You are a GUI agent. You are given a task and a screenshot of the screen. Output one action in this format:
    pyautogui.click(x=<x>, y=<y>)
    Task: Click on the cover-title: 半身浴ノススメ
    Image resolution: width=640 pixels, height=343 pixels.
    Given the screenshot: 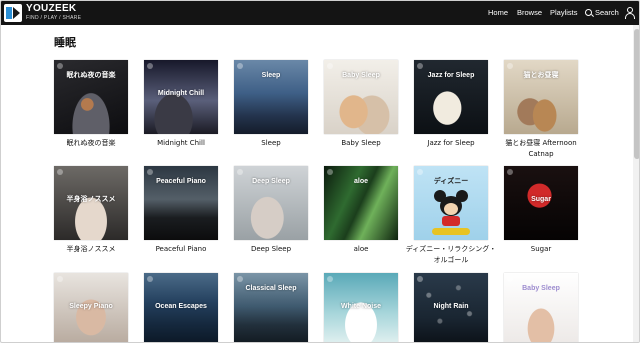 What is the action you would take?
    pyautogui.click(x=91, y=199)
    